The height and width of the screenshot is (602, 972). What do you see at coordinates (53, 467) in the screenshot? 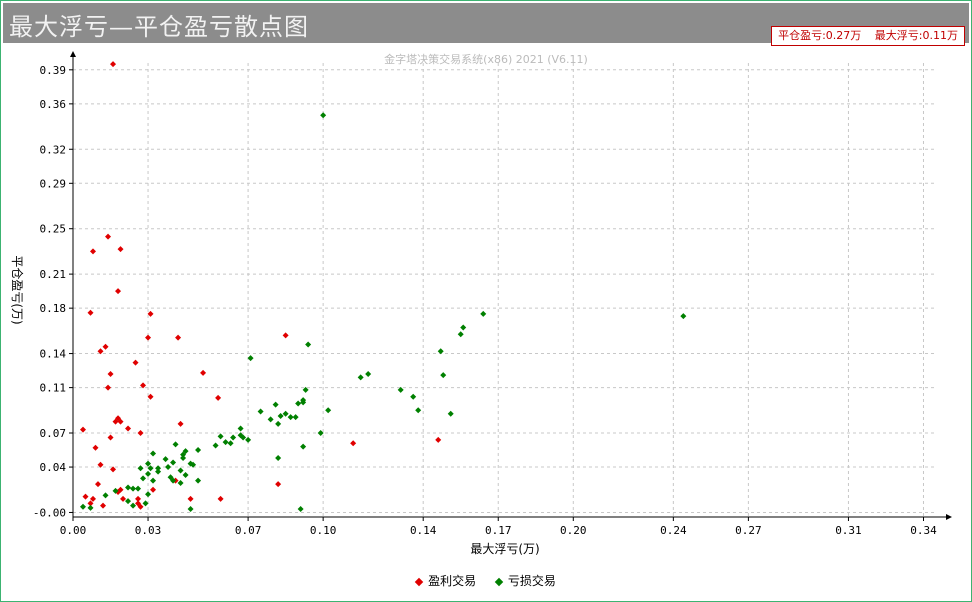
I see `y-tick-label: 0.04` at bounding box center [53, 467].